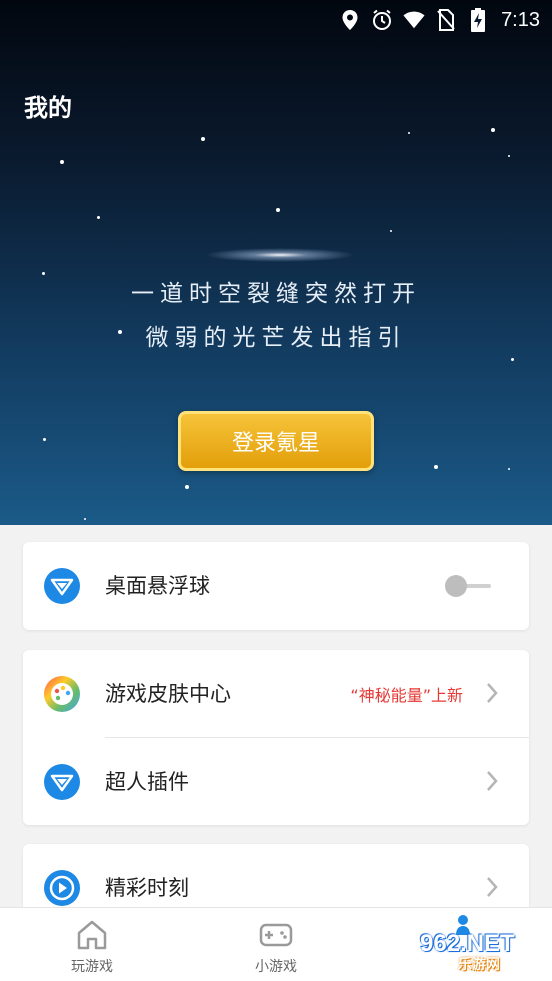 The height and width of the screenshot is (981, 552). Describe the element at coordinates (147, 888) in the screenshot. I see `highlights-label: 精彩时刻` at that location.